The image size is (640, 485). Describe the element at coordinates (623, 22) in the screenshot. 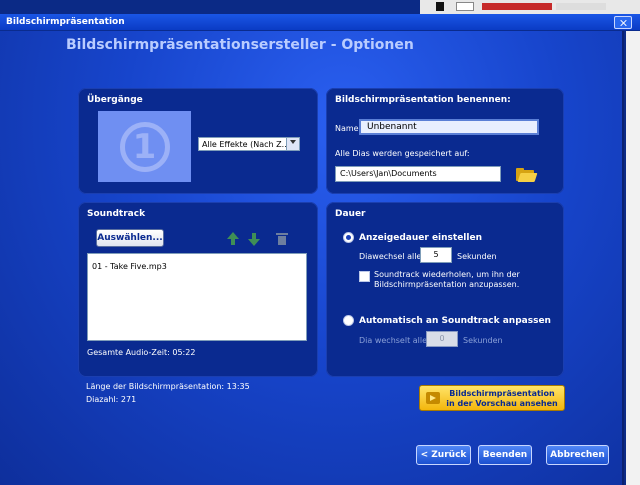

I see `close-icon` at that location.